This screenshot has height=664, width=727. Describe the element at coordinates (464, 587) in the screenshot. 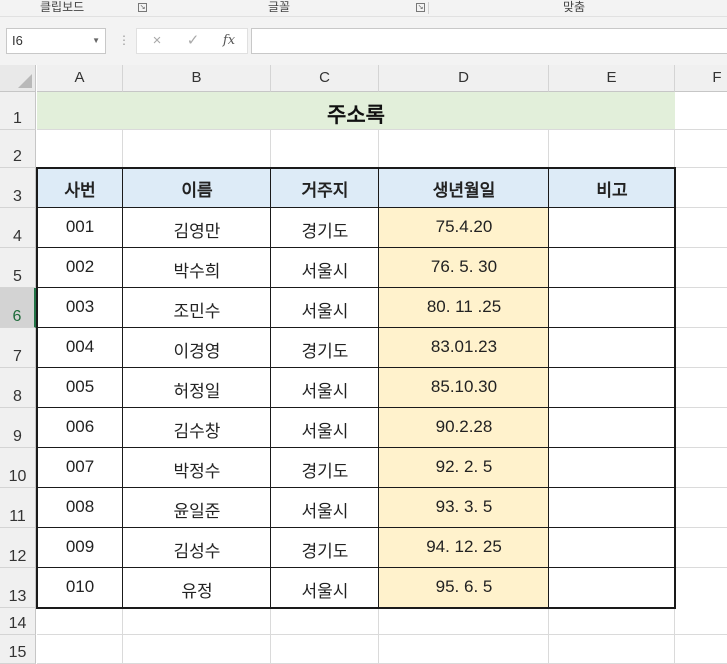

I see `cell-birthdate: 95. 6. 5` at that location.